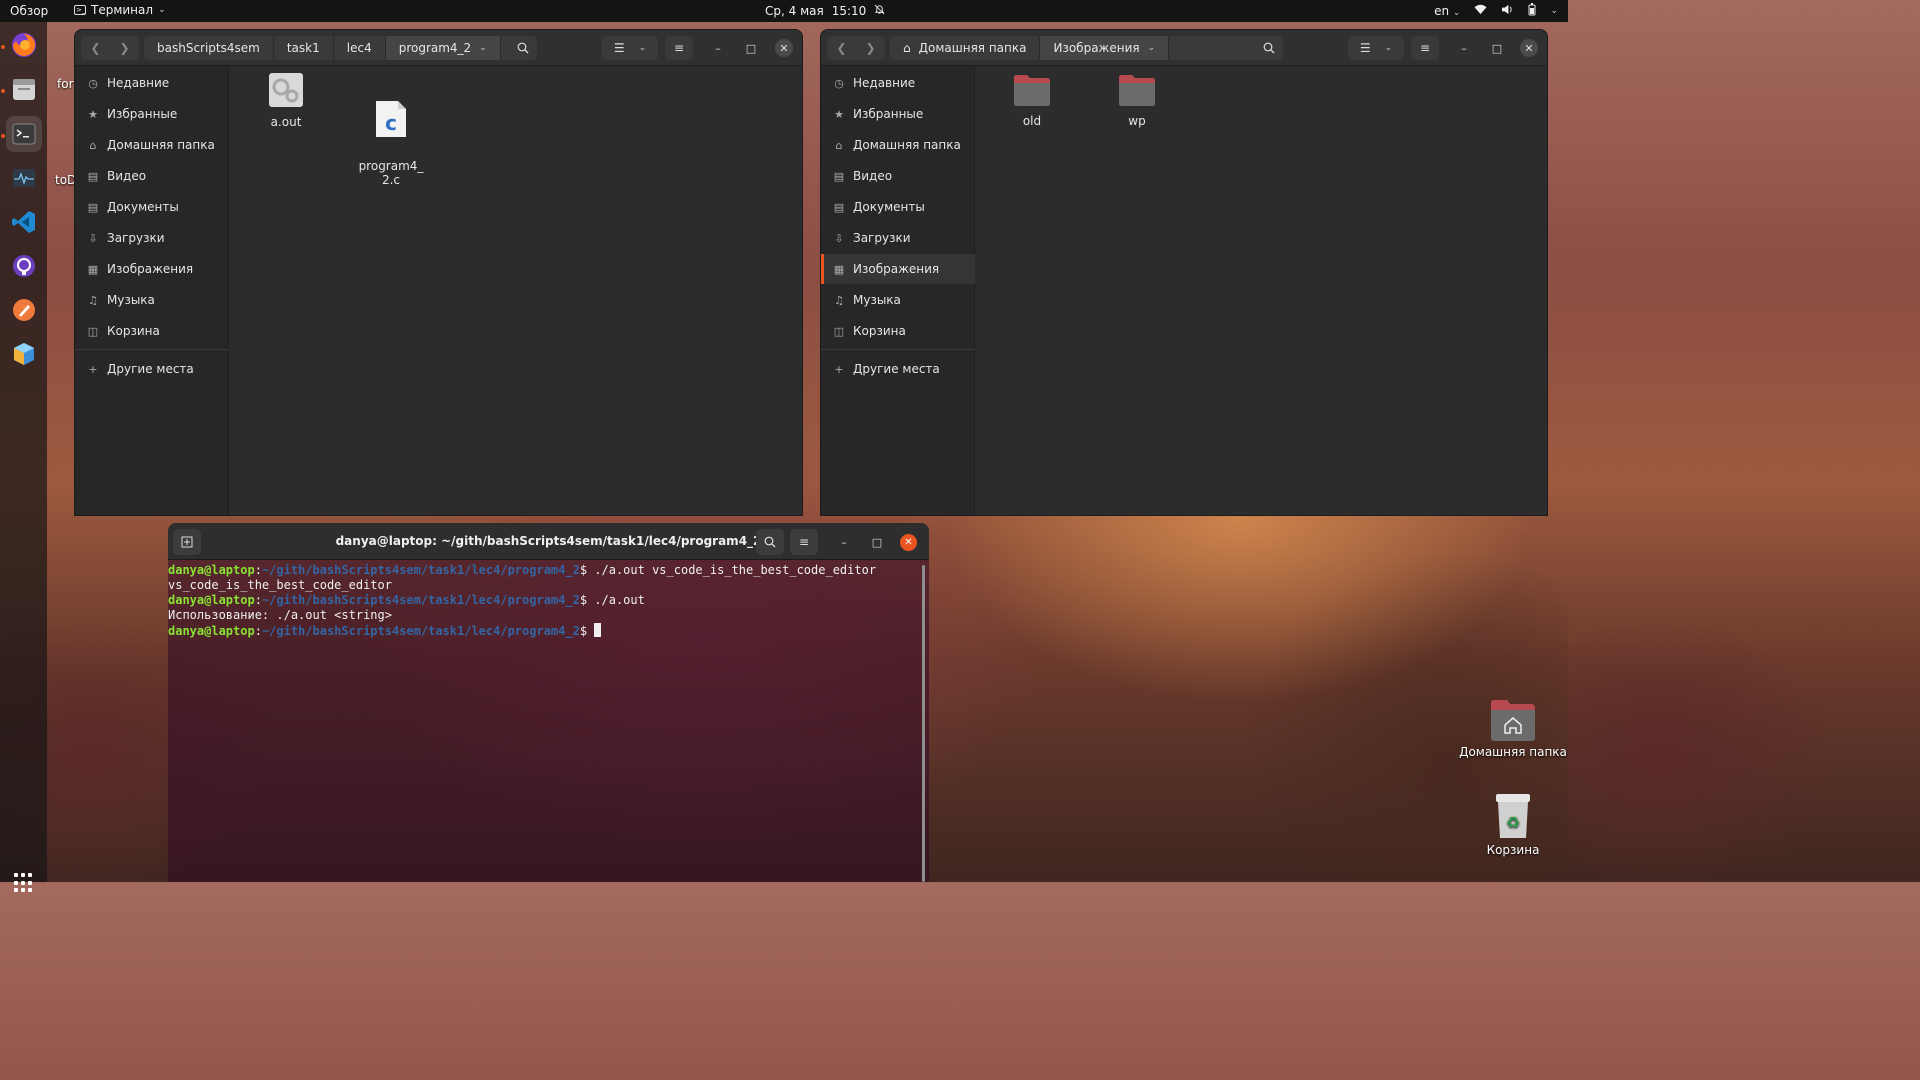 Image resolution: width=1920 pixels, height=1080 pixels. Describe the element at coordinates (3, 47) in the screenshot. I see `running-indicator` at that location.